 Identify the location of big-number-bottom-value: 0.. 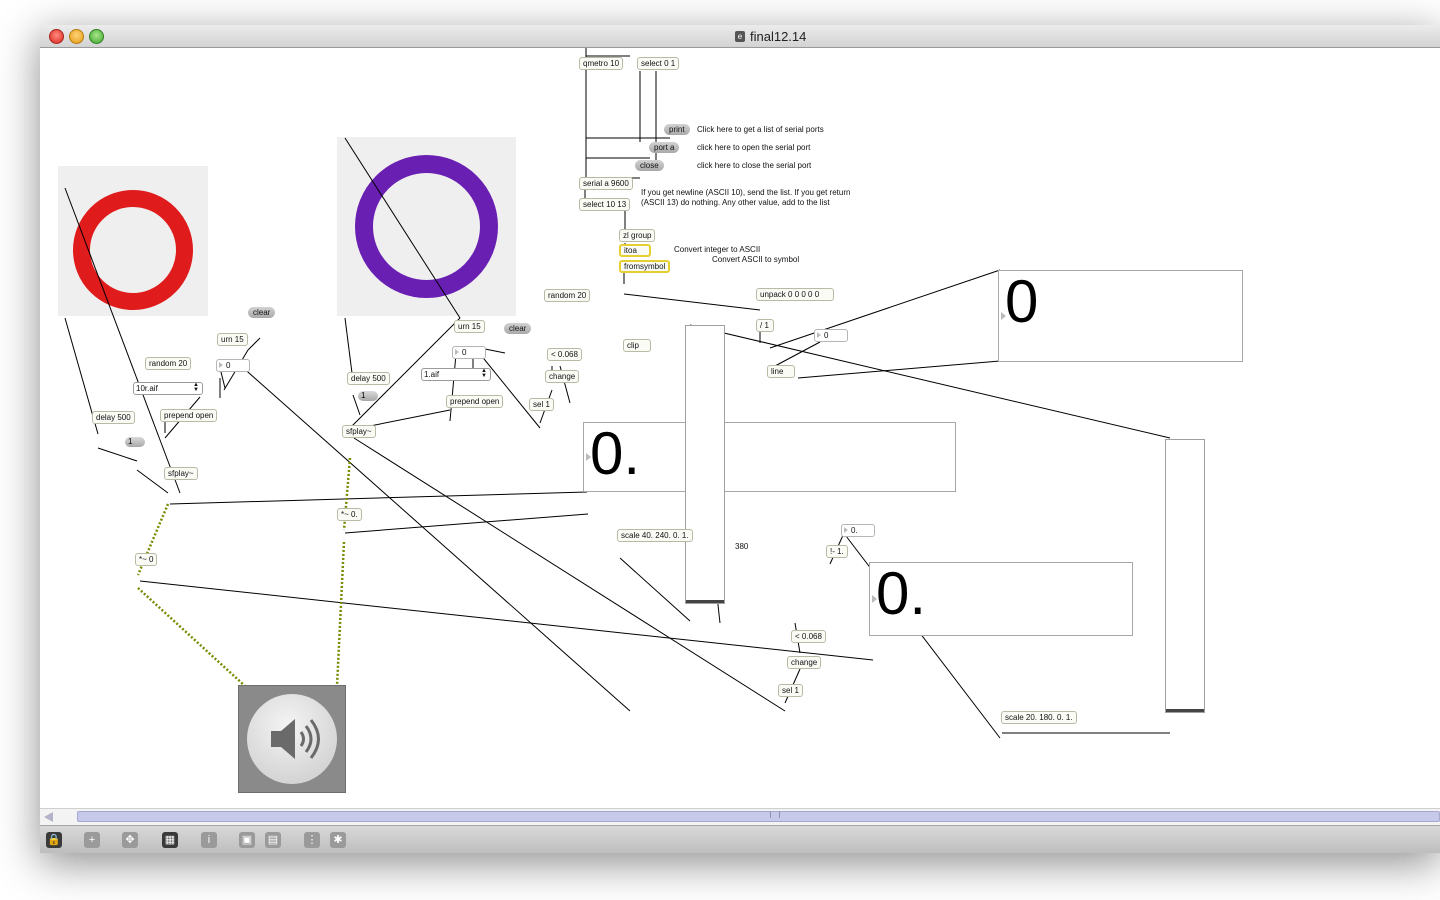
(901, 593).